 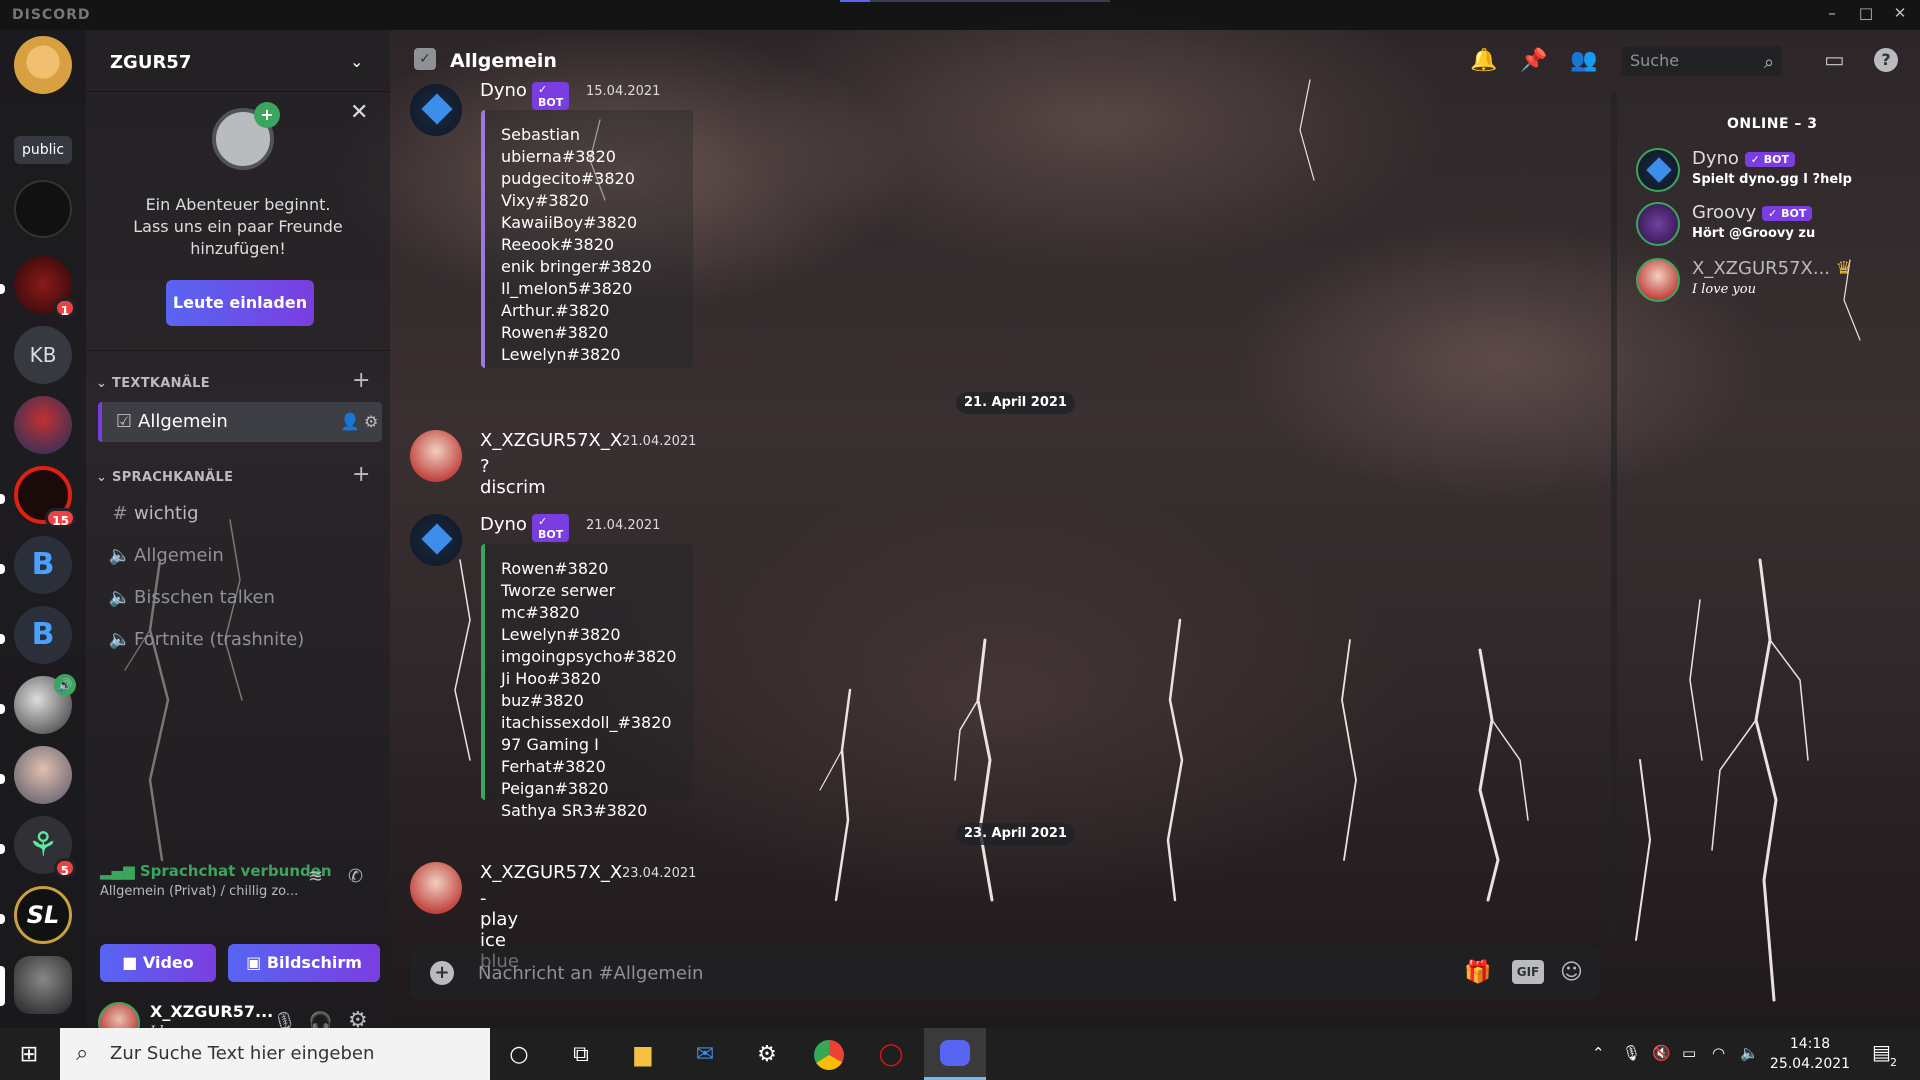 I want to click on channel-wichtig: # wichtig, so click(x=240, y=514).